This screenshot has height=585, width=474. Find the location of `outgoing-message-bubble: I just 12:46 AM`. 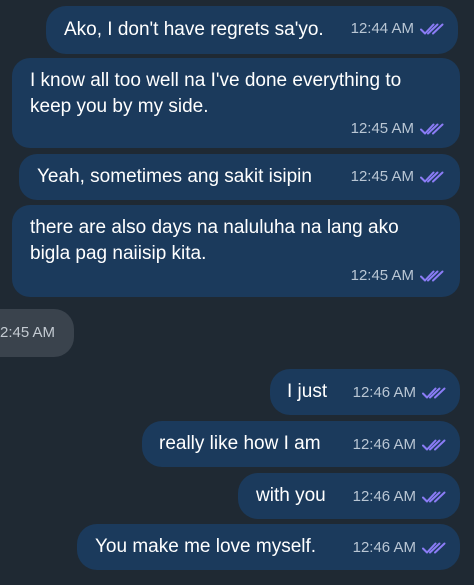

outgoing-message-bubble: I just 12:46 AM is located at coordinates (365, 392).